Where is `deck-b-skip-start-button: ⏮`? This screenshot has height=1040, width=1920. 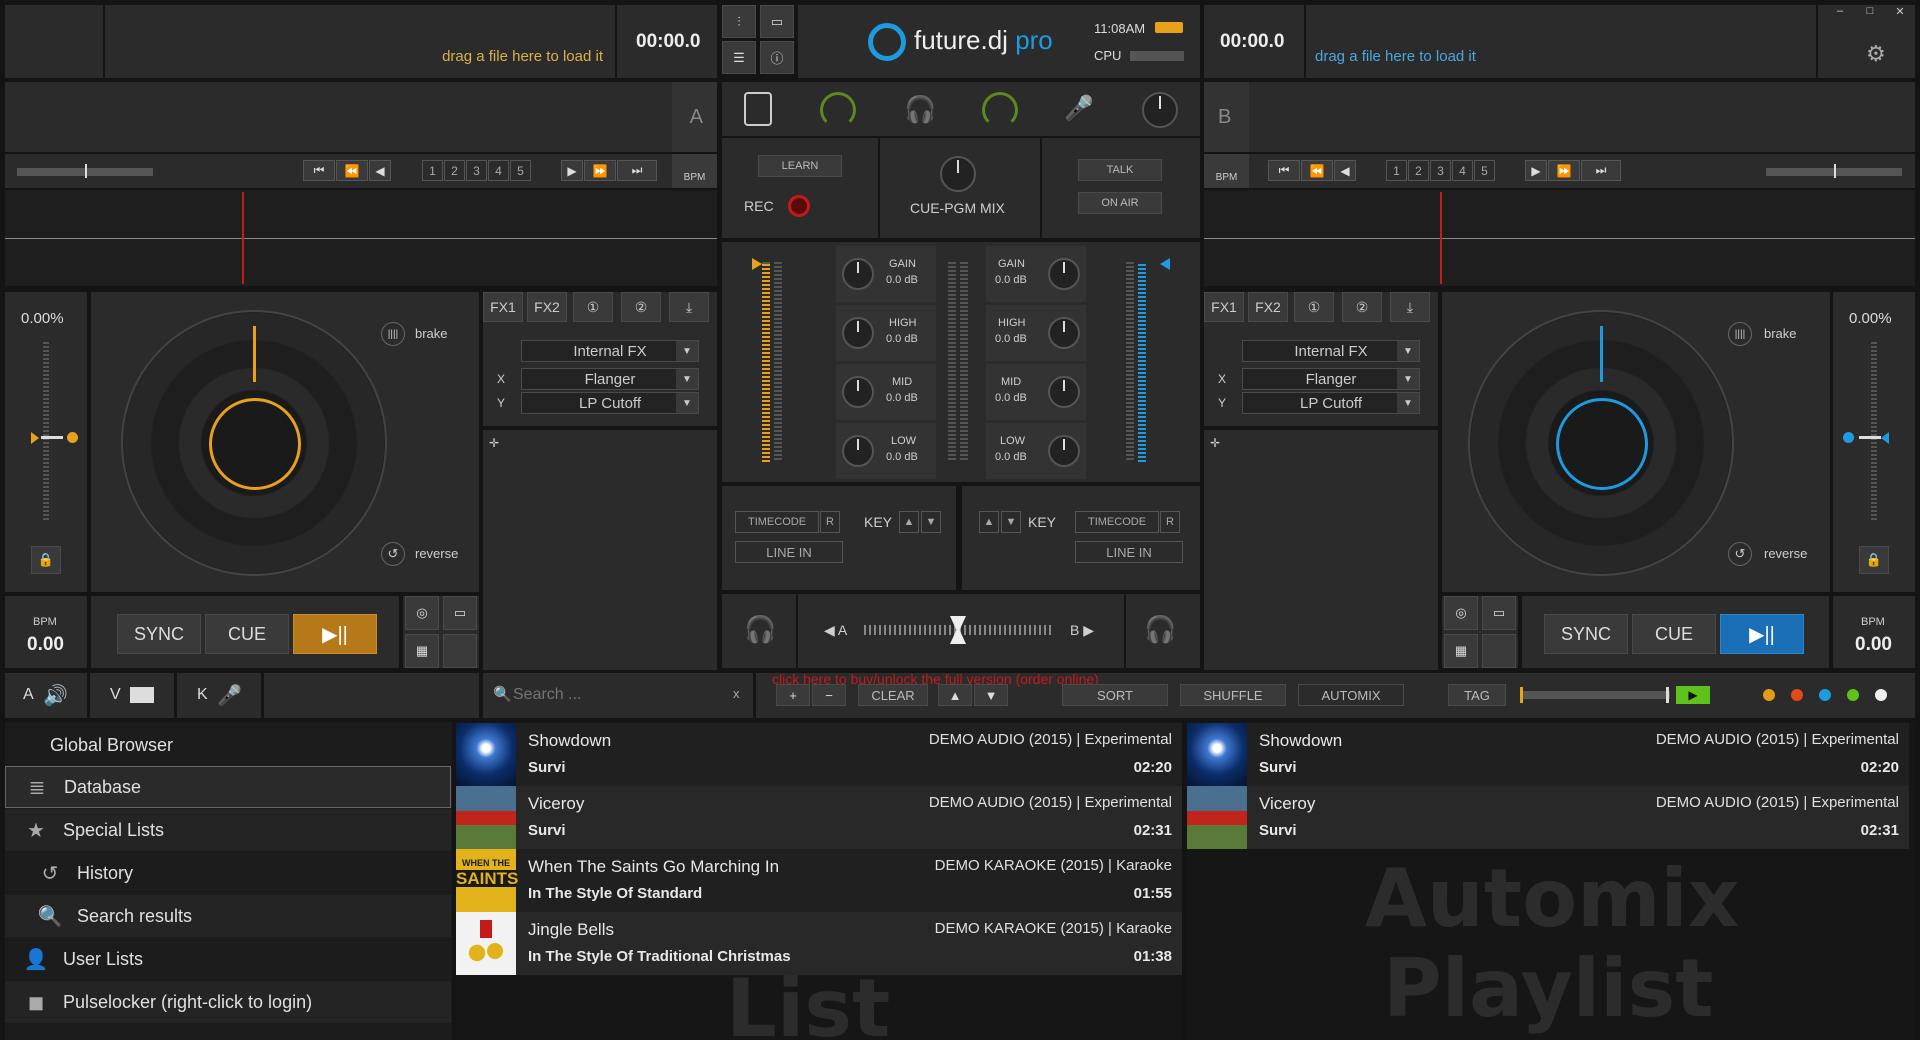
deck-b-skip-start-button: ⏮ is located at coordinates (1284, 170).